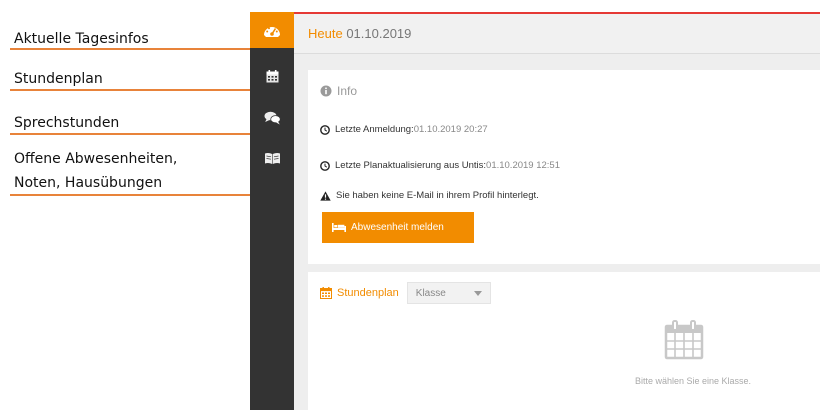 The image size is (820, 410). I want to click on annotation-label-daily-info: Aktuelle Tagesinfos, so click(81, 39).